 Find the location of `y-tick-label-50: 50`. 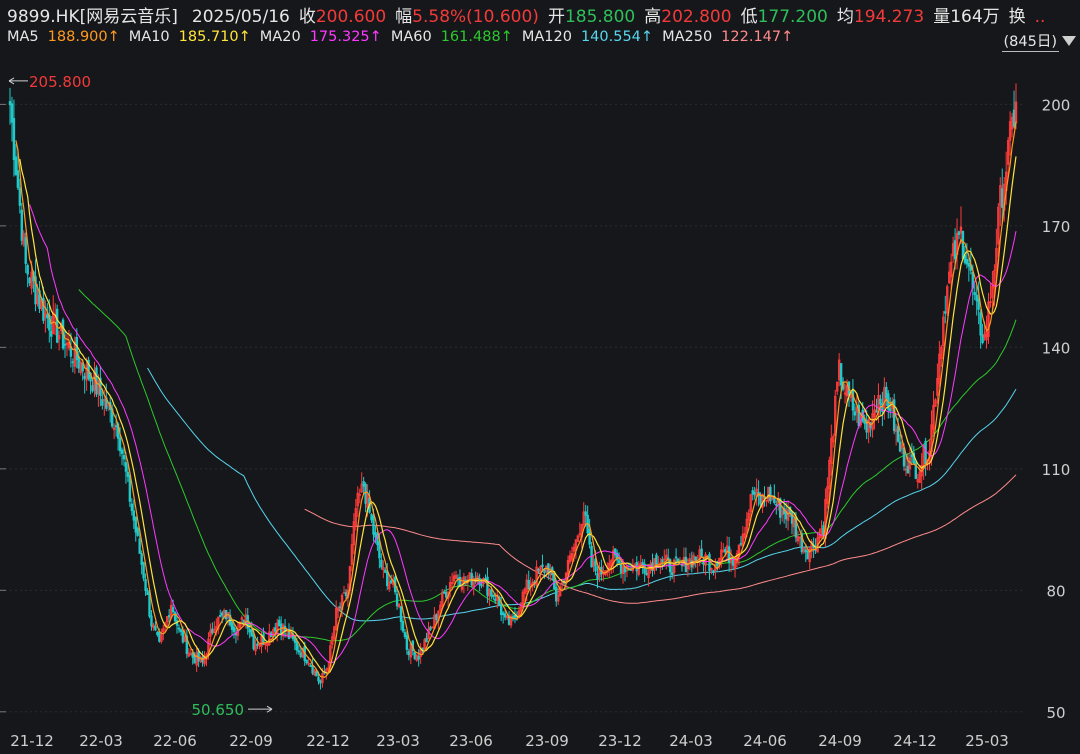

y-tick-label-50: 50 is located at coordinates (1055, 713).